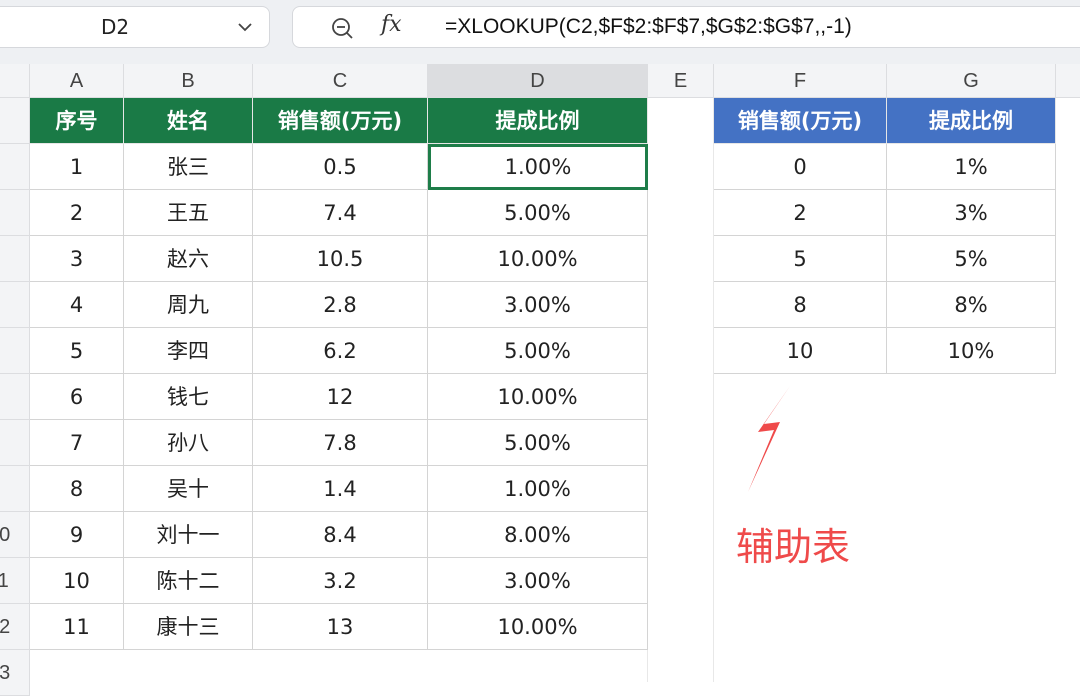 Image resolution: width=1080 pixels, height=696 pixels. I want to click on row-header-2: 2, so click(15, 167).